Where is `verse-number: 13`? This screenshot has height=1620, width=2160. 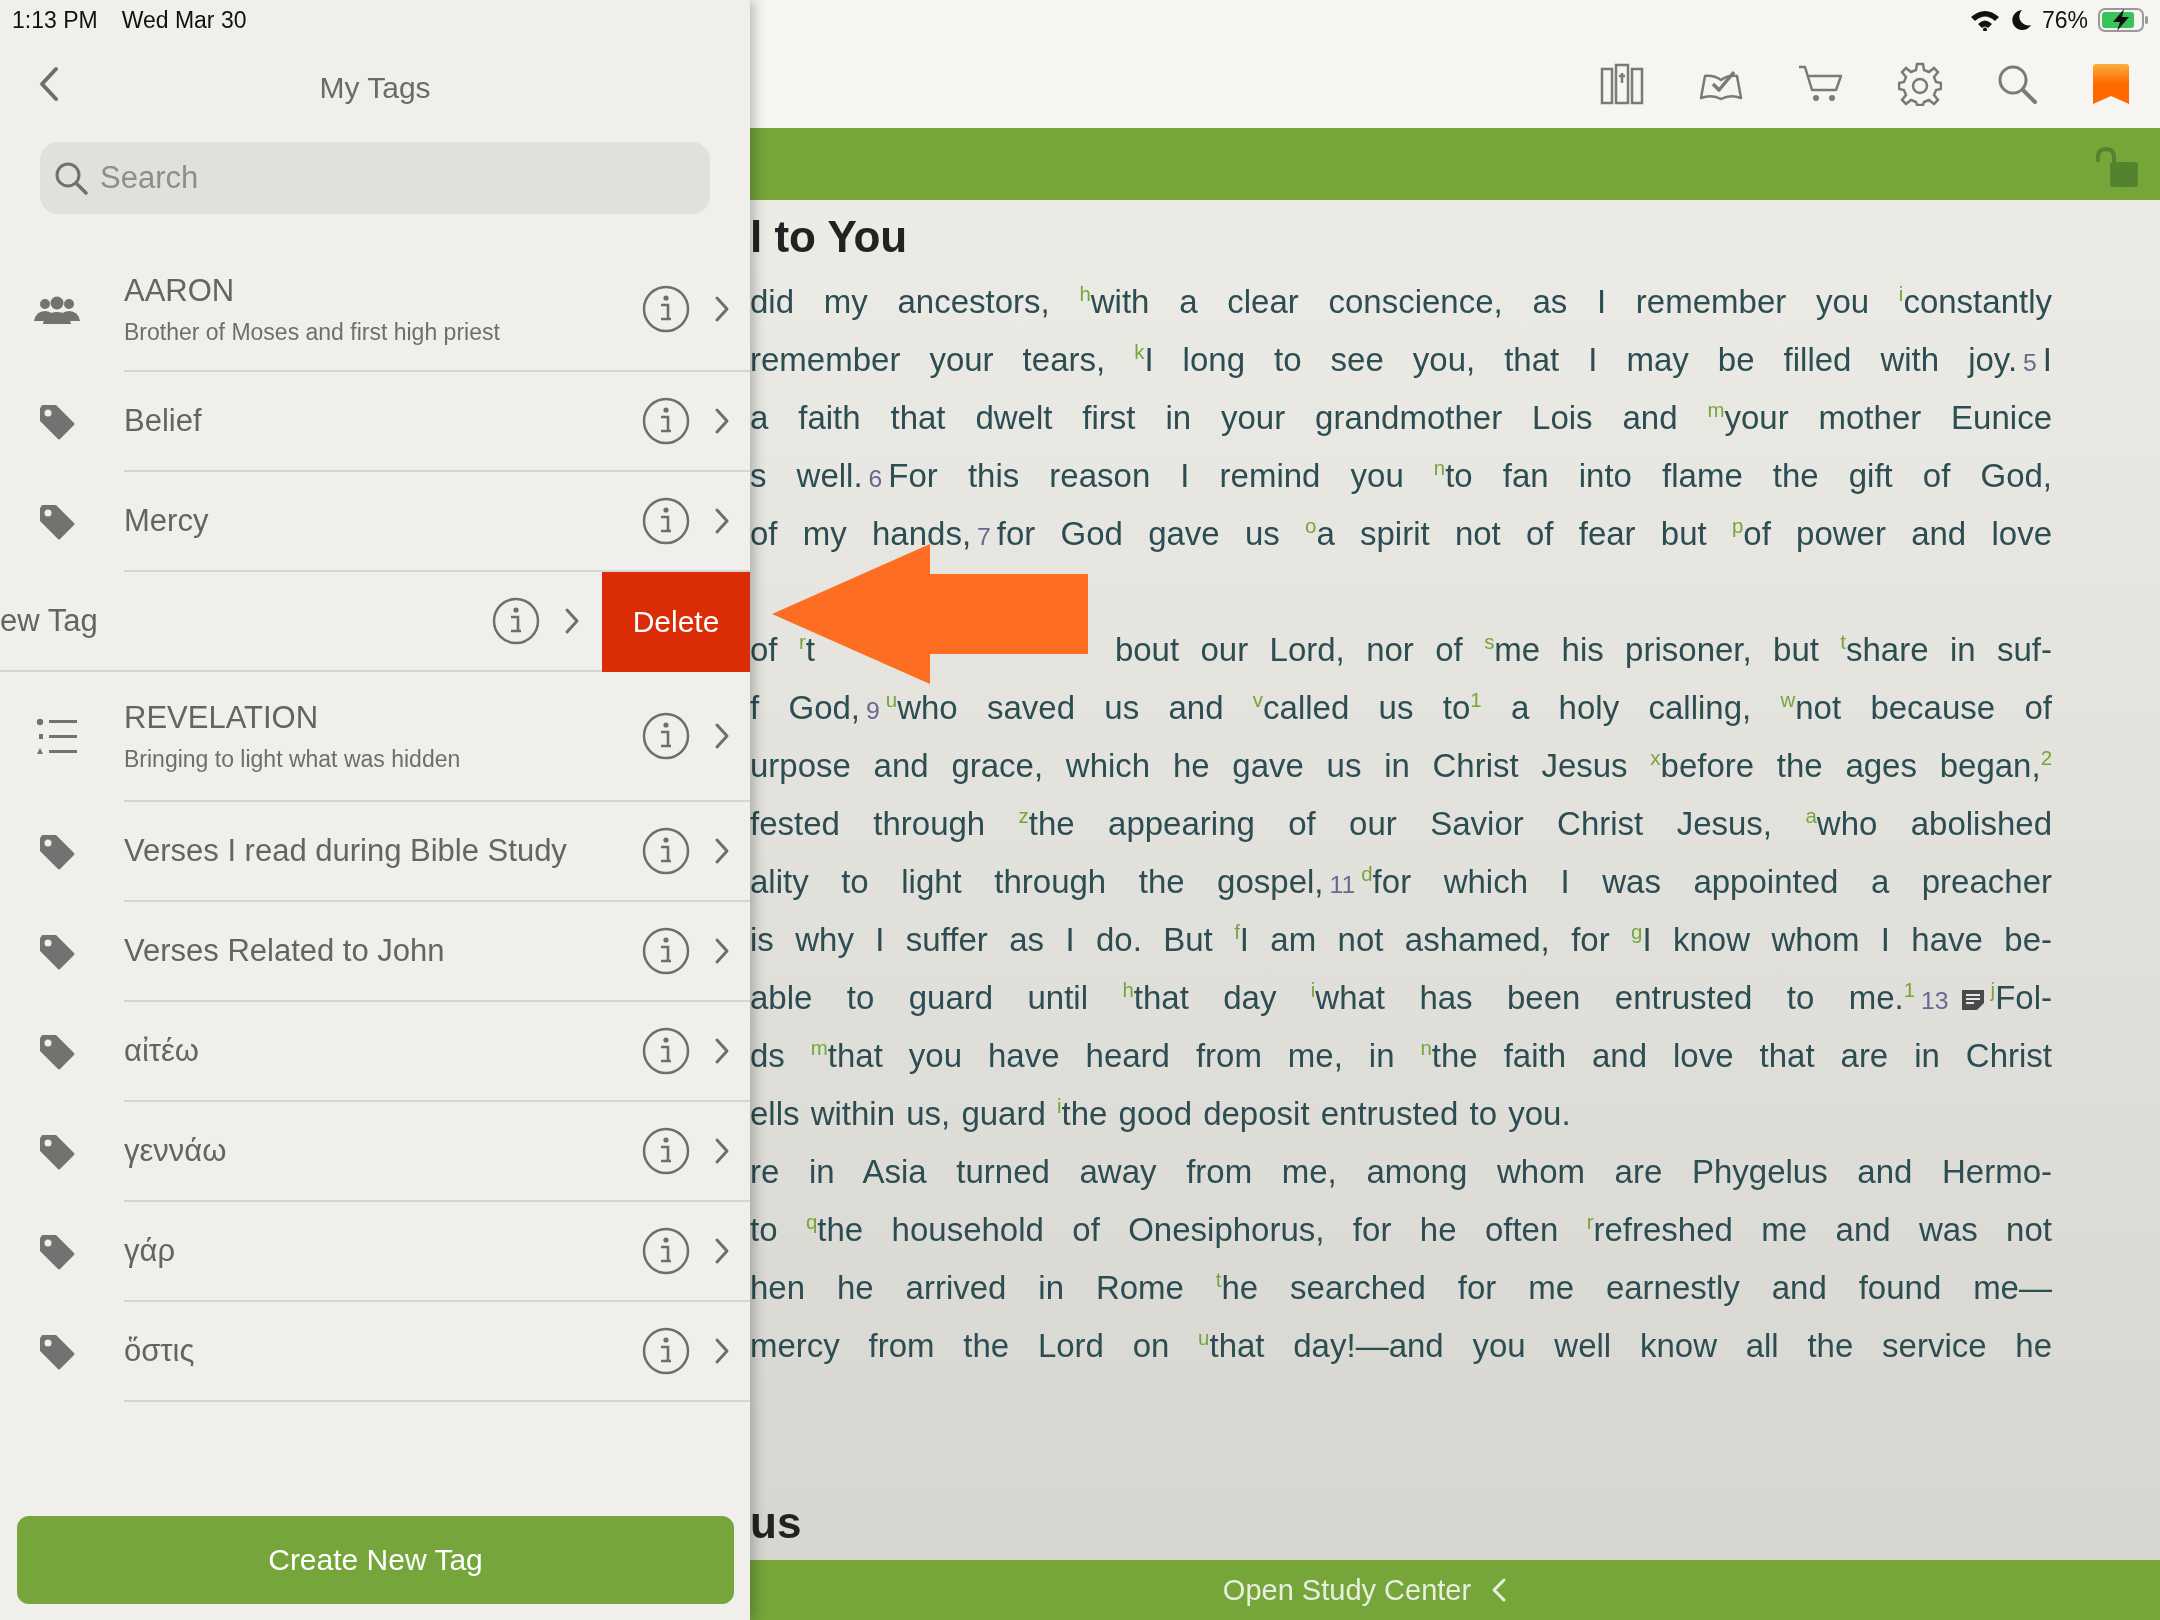
verse-number: 13 is located at coordinates (1935, 1000).